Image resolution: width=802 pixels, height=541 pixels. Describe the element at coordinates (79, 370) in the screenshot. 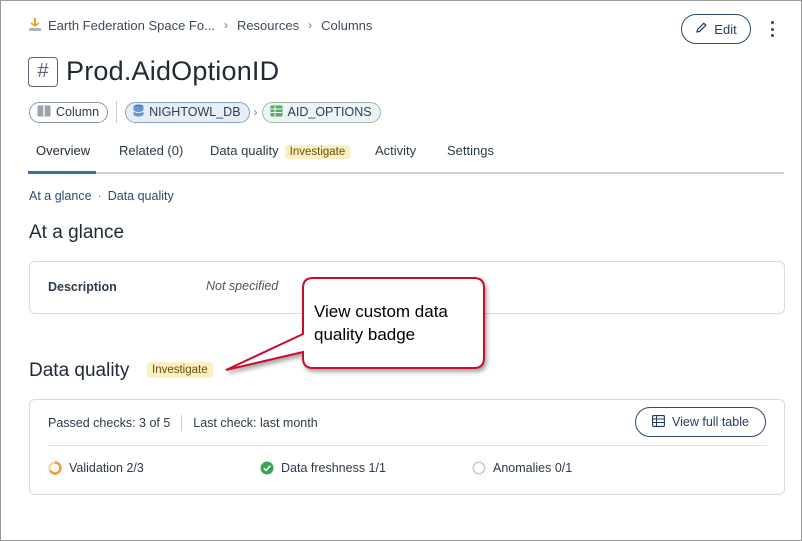

I see `data-quality-heading: Data quality` at that location.